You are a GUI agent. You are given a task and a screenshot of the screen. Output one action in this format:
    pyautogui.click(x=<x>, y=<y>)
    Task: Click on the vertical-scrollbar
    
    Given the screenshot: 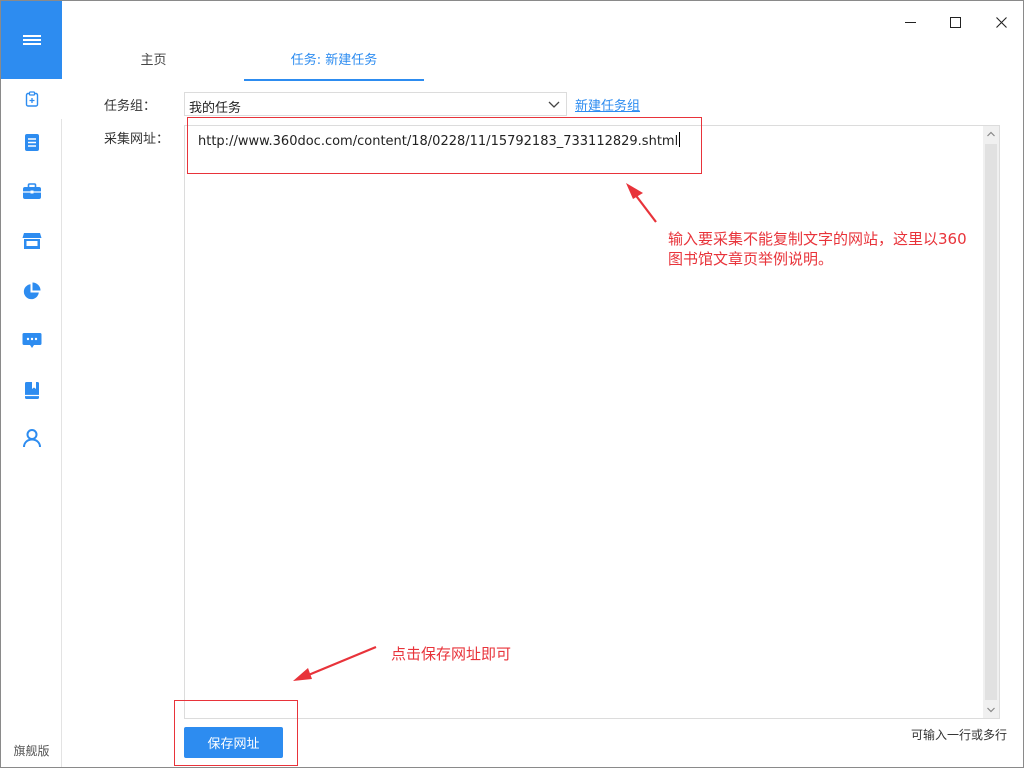 What is the action you would take?
    pyautogui.click(x=991, y=422)
    